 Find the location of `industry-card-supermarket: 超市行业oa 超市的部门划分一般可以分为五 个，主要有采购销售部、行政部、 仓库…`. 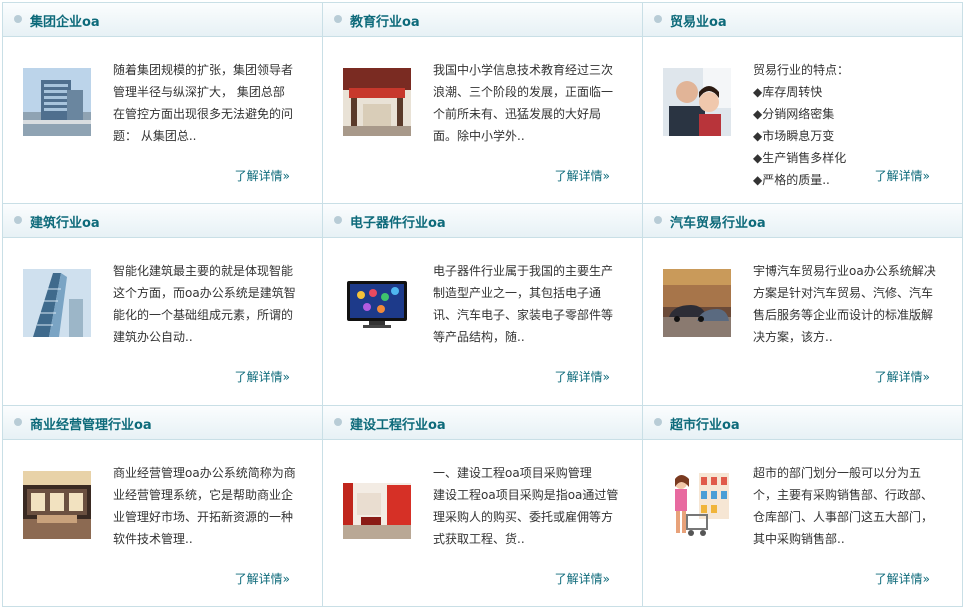

industry-card-supermarket: 超市行业oa 超市的部门划分一般可以分为五 个，主要有采购销售部、行政部、 仓库… is located at coordinates (802, 506).